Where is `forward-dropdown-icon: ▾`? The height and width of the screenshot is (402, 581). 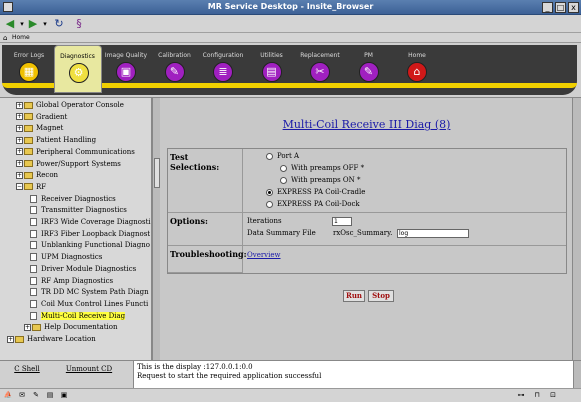 forward-dropdown-icon: ▾ is located at coordinates (45, 24).